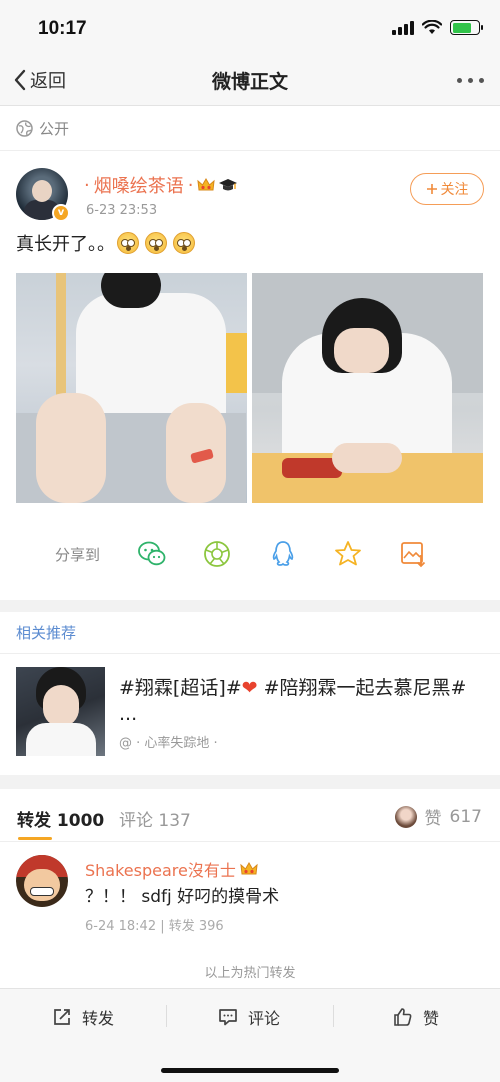 The image size is (500, 1082). Describe the element at coordinates (348, 554) in the screenshot. I see `qzone-star-icon` at that location.